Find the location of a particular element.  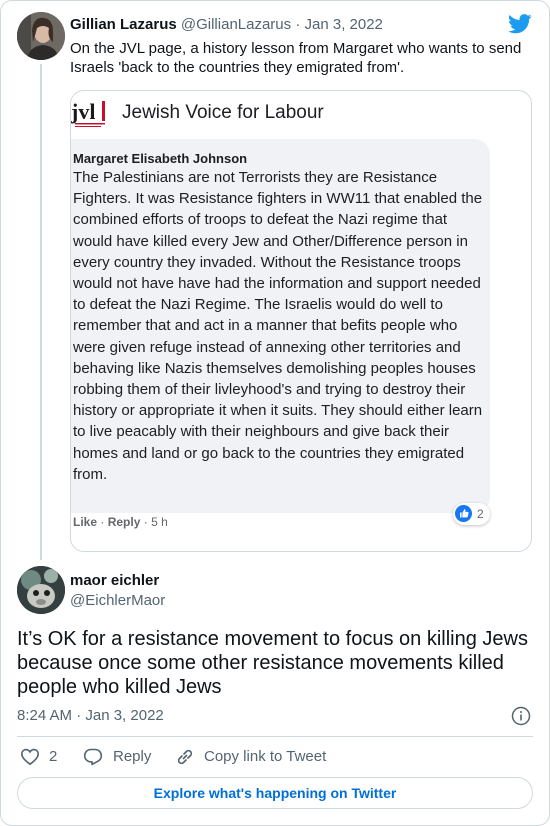

tweet2-timestamp: 8:24 AM · Jan 3, 2022 is located at coordinates (90, 715).